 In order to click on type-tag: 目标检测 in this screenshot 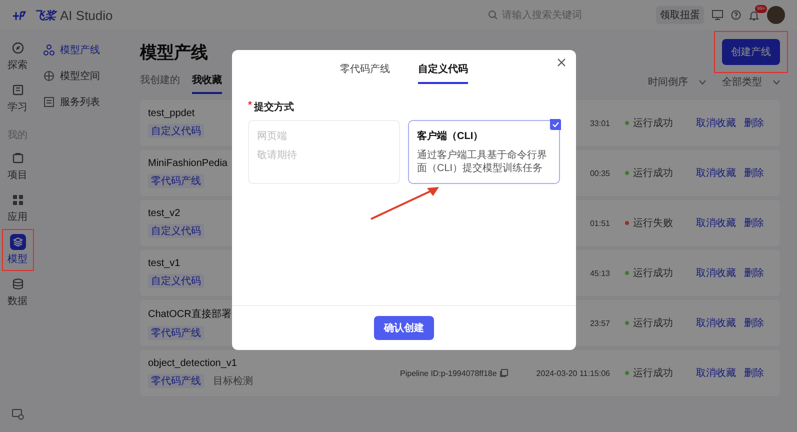, I will do `click(233, 381)`.